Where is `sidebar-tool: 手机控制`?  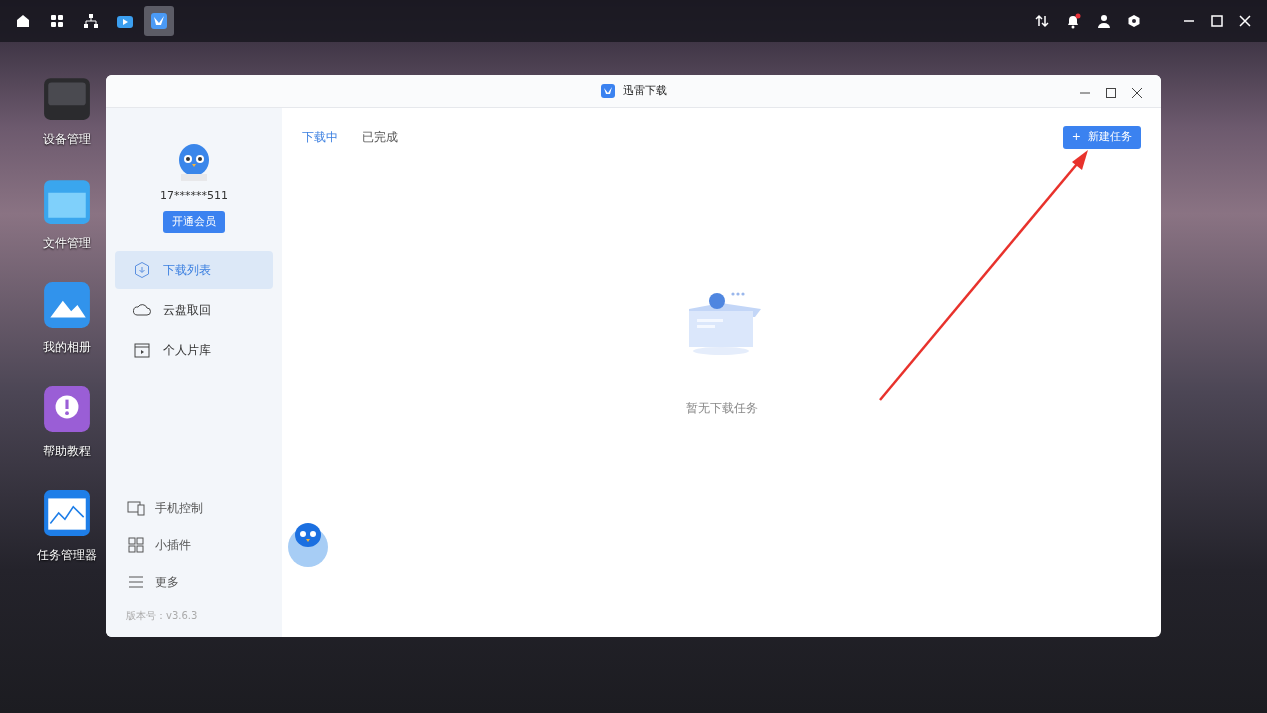
sidebar-tool: 手机控制 is located at coordinates (194, 507).